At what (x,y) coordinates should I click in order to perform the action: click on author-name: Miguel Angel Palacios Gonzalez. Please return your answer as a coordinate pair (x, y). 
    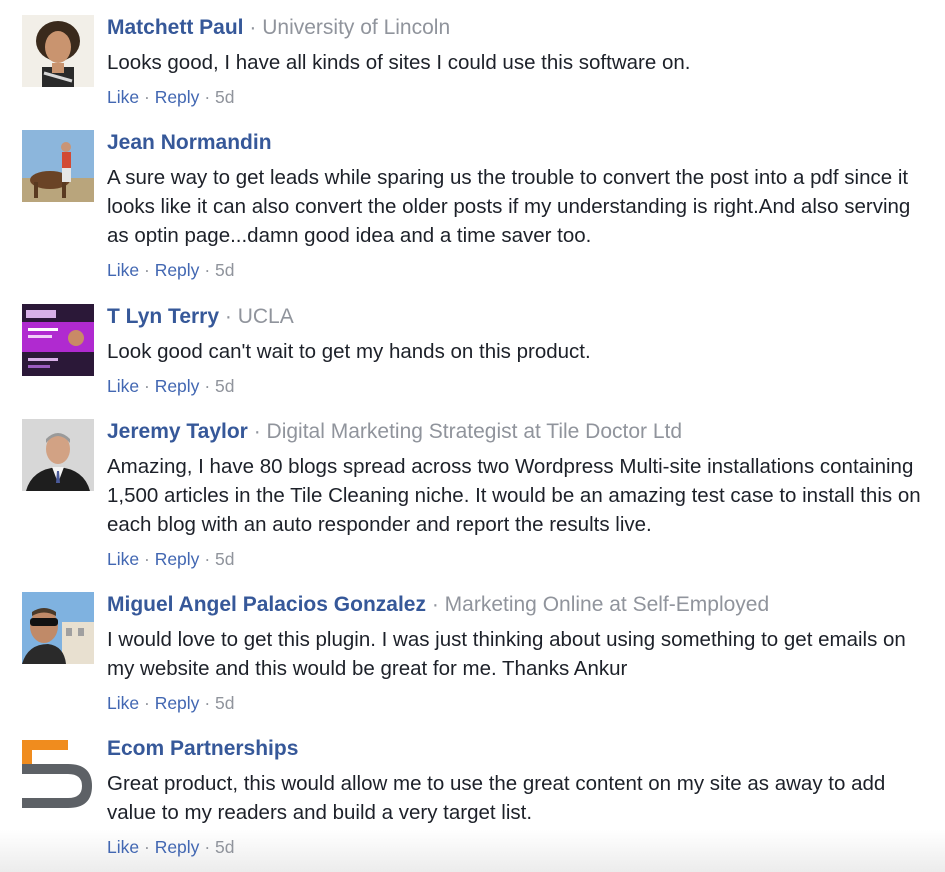
    Looking at the image, I should click on (266, 604).